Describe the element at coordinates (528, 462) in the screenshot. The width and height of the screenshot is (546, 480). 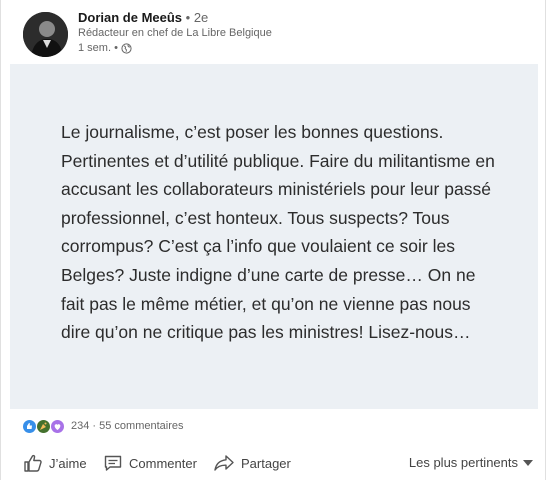
I see `caret-down-icon` at that location.